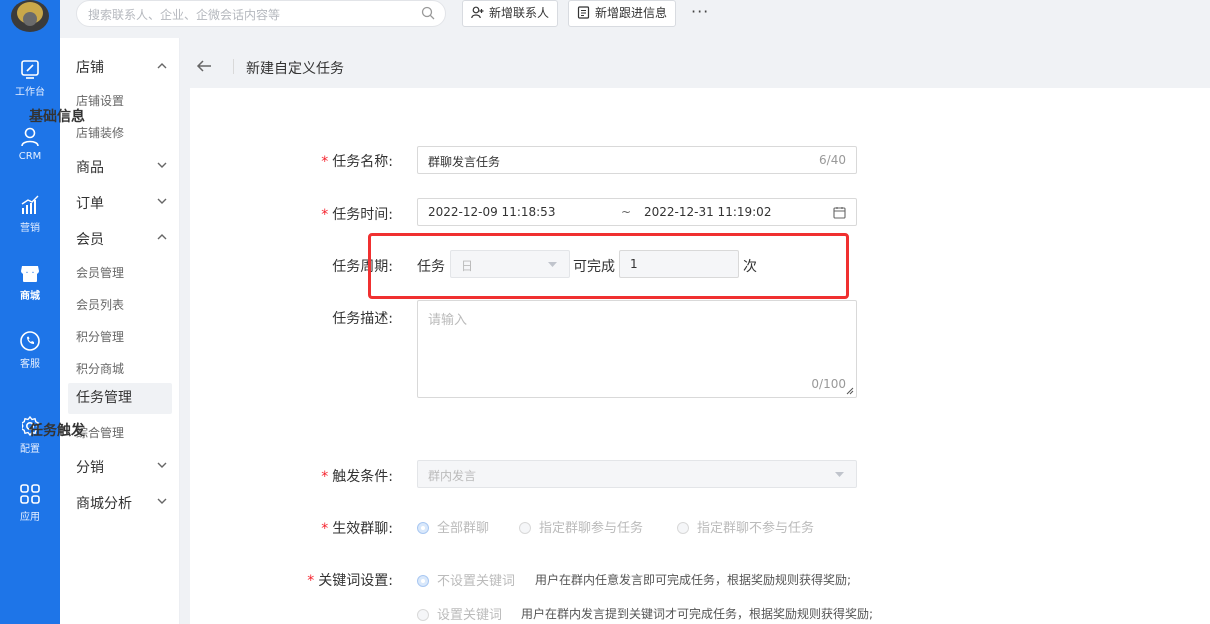  What do you see at coordinates (100, 272) in the screenshot?
I see `sidebar-item-member-manage: 会员管理` at bounding box center [100, 272].